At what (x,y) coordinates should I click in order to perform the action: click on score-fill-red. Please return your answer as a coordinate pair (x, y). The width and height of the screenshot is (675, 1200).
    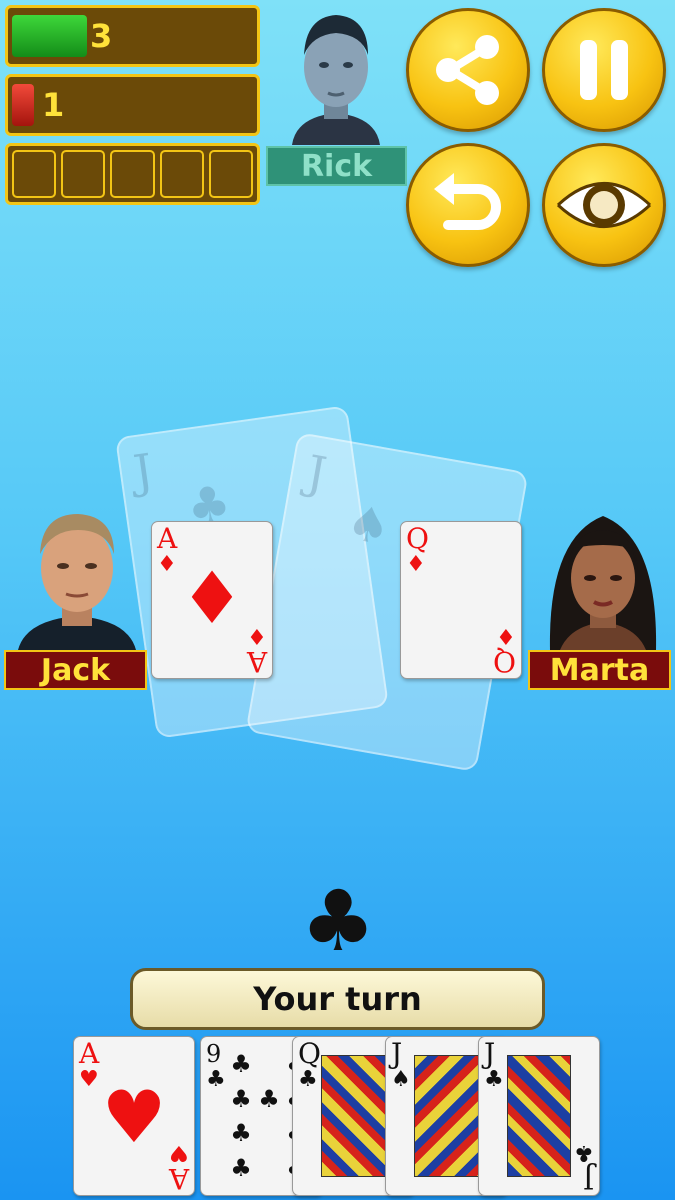
    Looking at the image, I should click on (23, 105).